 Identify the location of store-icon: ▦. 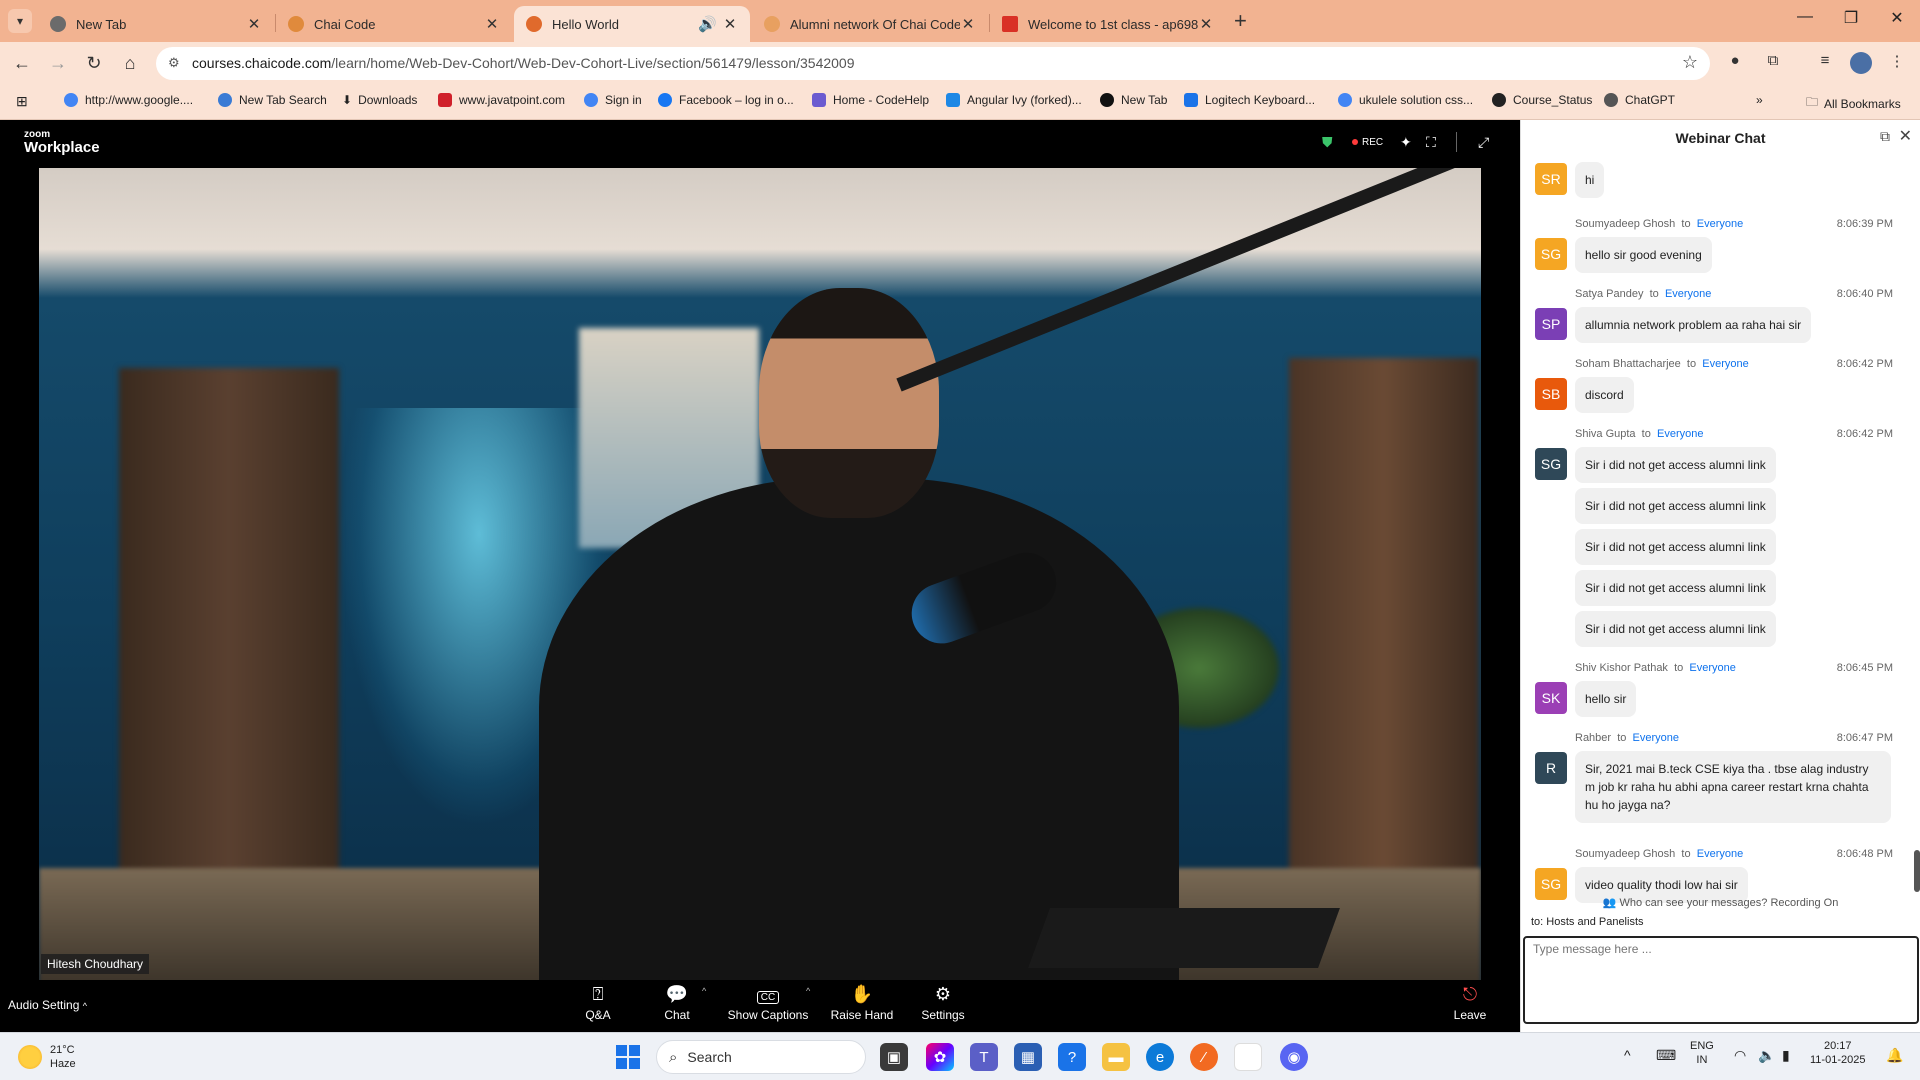
(1028, 1057).